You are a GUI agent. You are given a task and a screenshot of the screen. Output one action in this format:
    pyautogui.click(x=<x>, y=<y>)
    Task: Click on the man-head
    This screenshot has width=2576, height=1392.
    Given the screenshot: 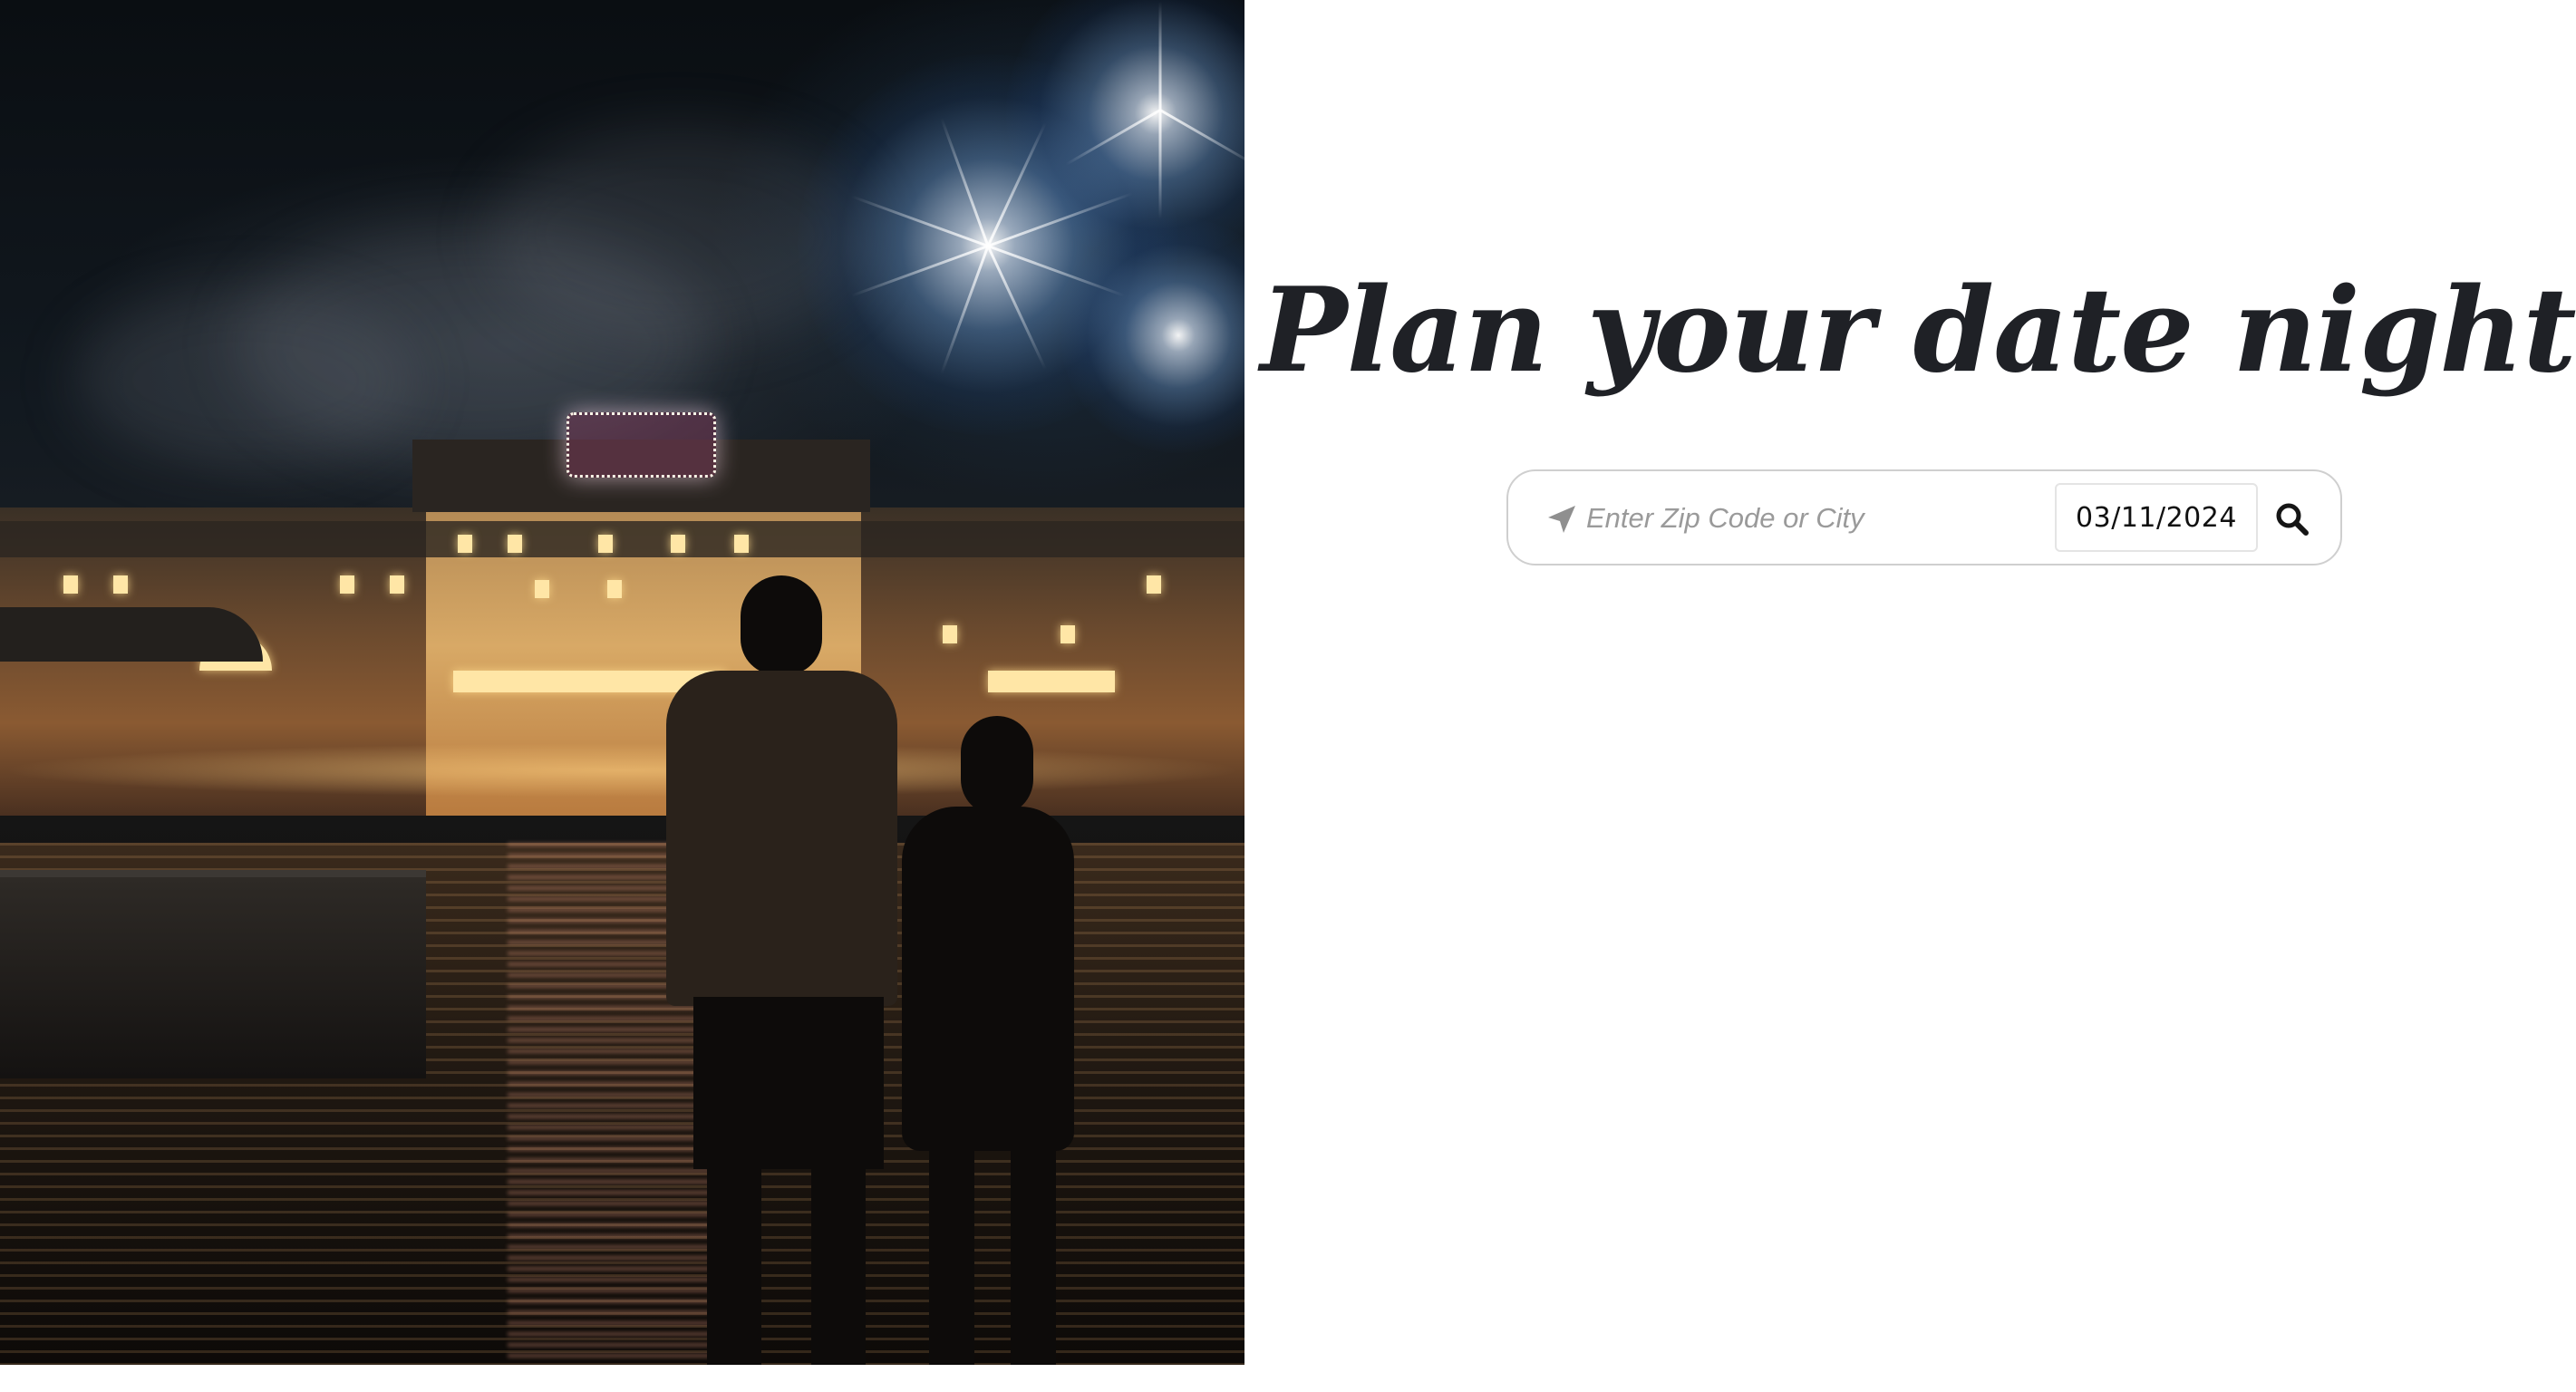 What is the action you would take?
    pyautogui.click(x=781, y=625)
    